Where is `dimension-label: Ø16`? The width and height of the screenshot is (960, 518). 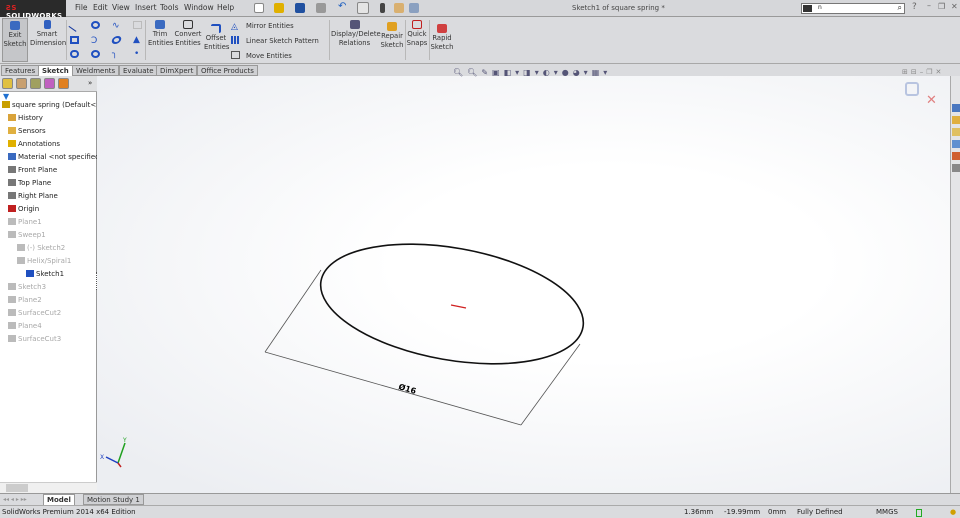
dimension-label: Ø16 is located at coordinates (407, 388).